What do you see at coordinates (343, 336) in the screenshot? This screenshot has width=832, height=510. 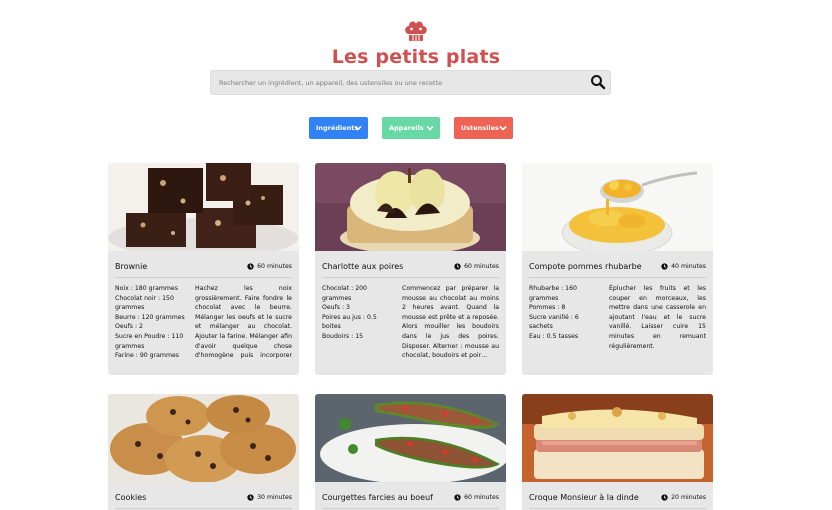 I see `ingredient-item: Boudoirs : 15` at bounding box center [343, 336].